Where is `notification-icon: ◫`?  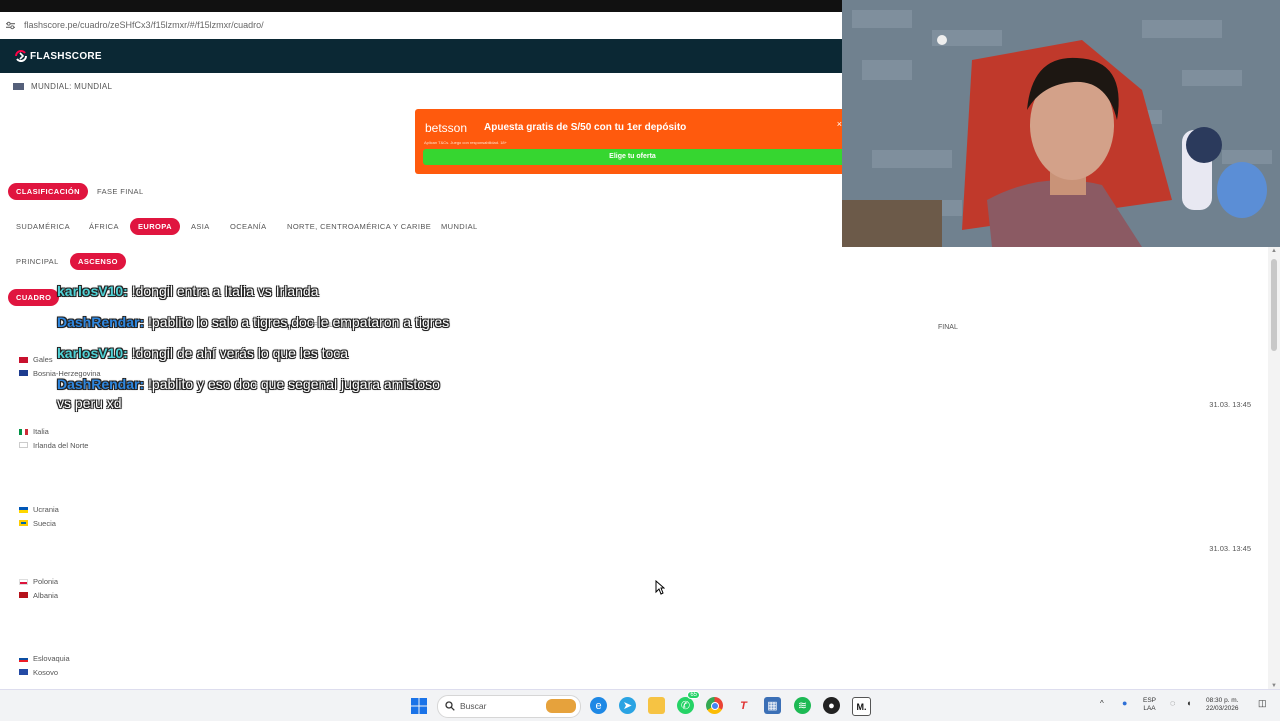
notification-icon: ◫ is located at coordinates (1262, 703).